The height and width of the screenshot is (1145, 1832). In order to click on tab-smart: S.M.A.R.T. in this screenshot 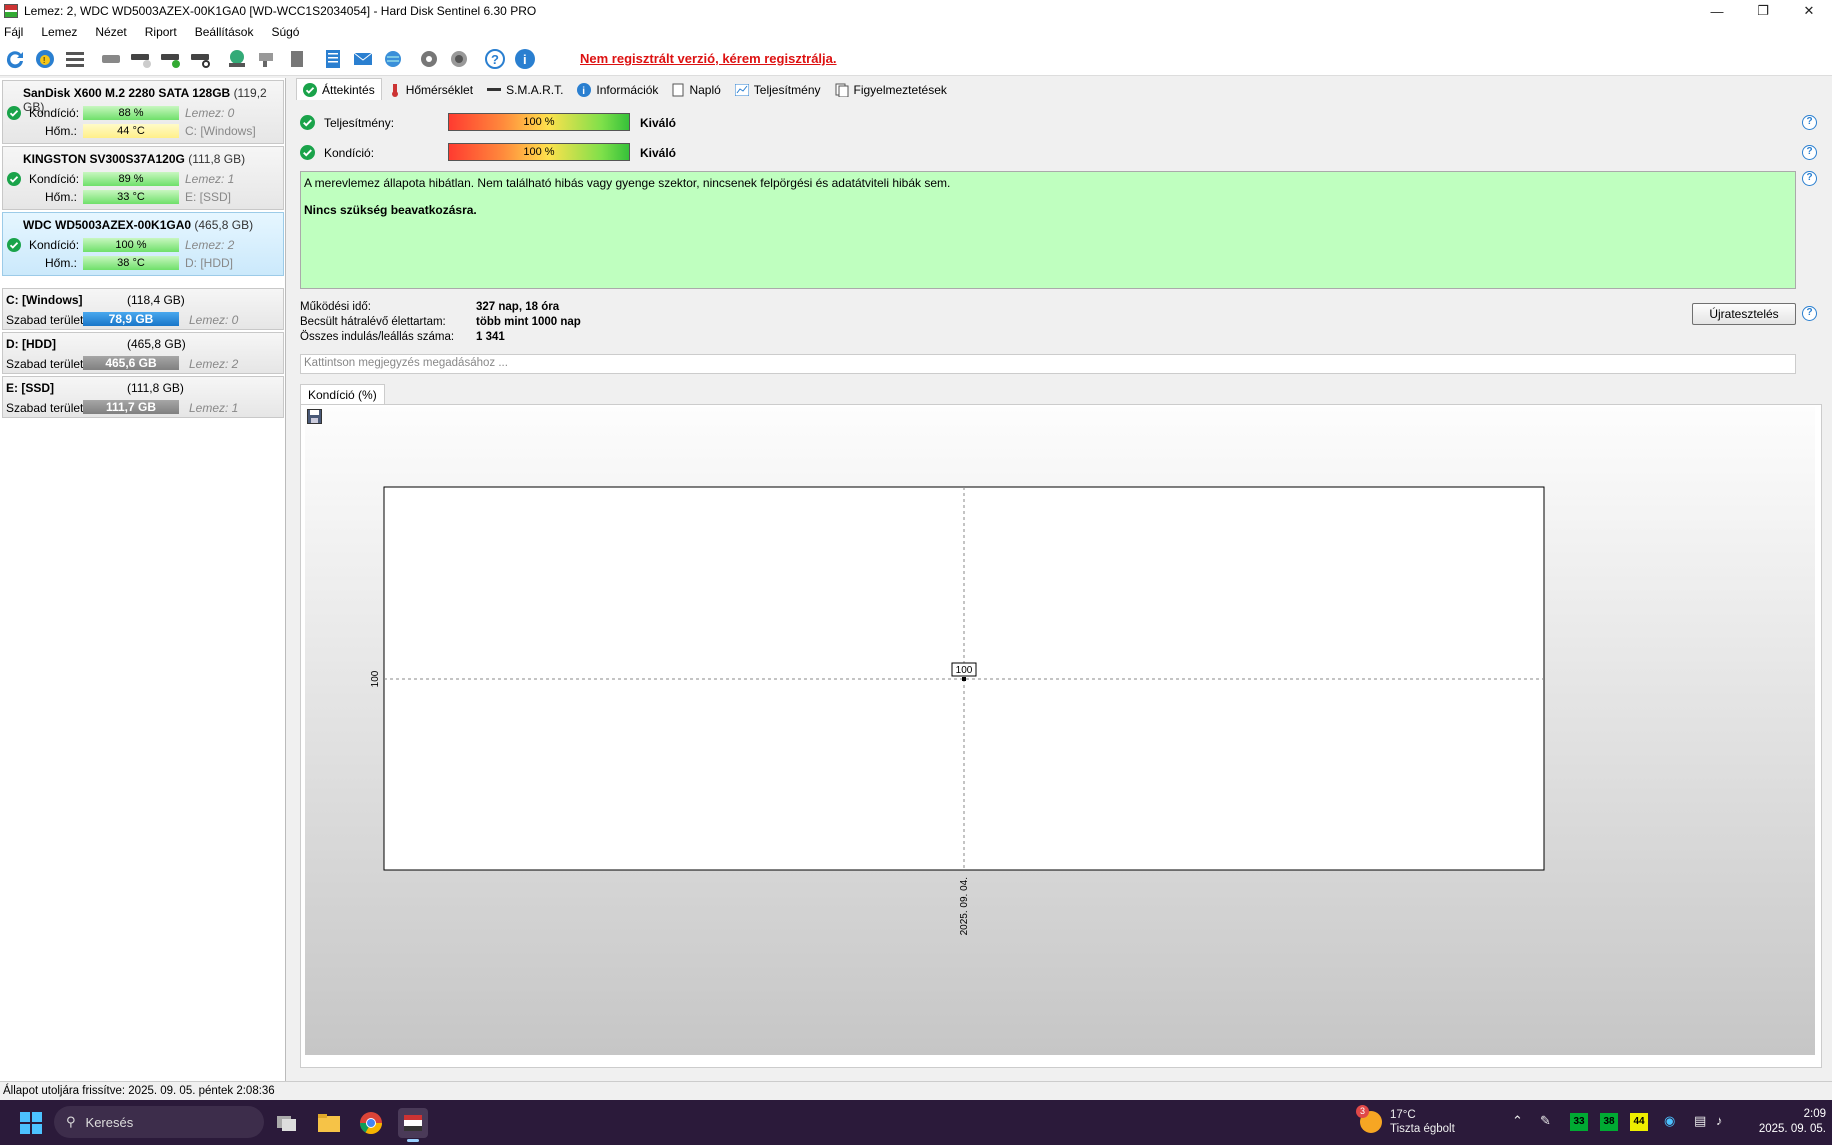, I will do `click(525, 90)`.